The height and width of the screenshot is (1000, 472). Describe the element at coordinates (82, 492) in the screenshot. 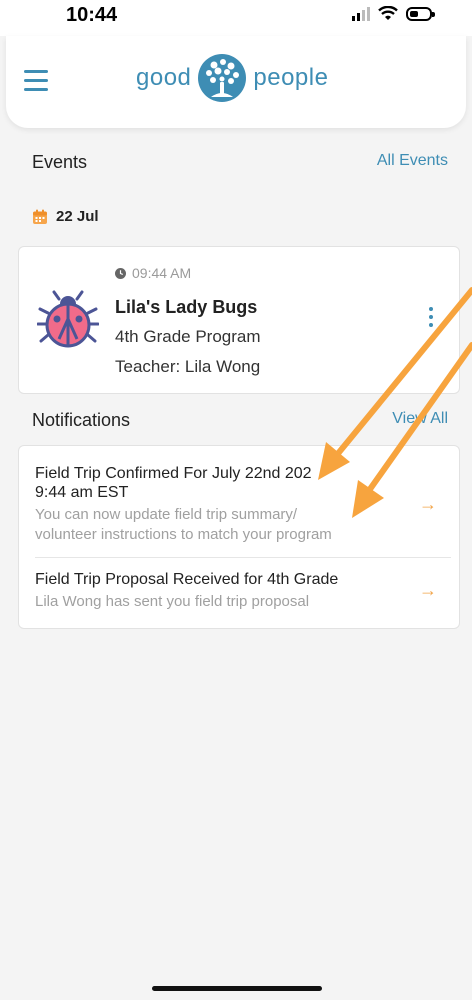

I see `notification-title-line2: 9:44 am EST` at that location.